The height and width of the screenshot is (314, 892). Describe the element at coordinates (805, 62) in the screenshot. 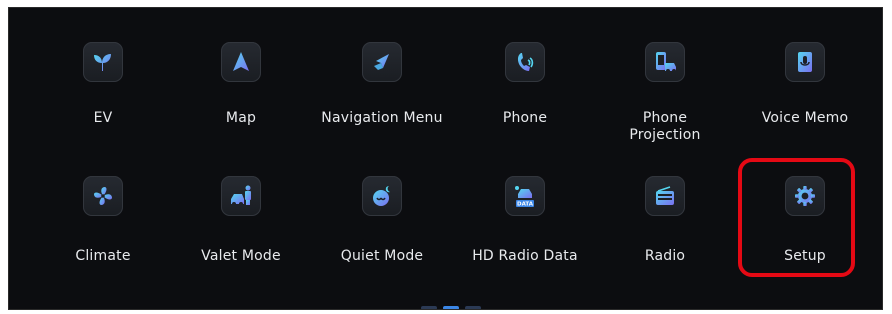

I see `voice-memo-icon` at that location.